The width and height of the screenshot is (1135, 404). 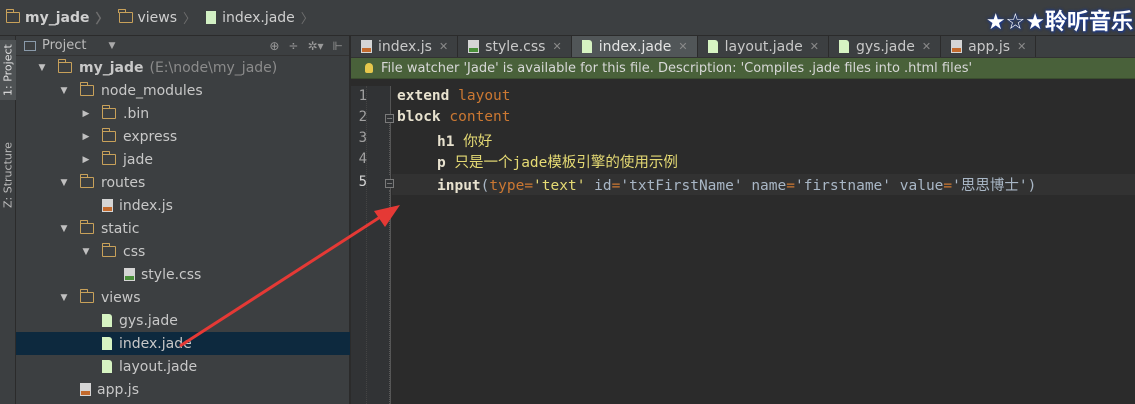 What do you see at coordinates (183, 90) in the screenshot?
I see `tree-item-node-modules: ▼ node_modules` at bounding box center [183, 90].